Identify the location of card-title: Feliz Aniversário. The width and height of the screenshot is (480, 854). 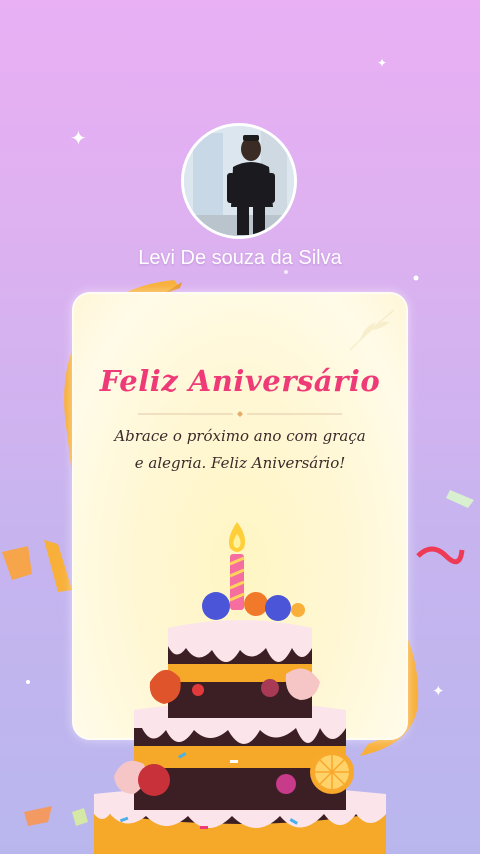
(240, 381).